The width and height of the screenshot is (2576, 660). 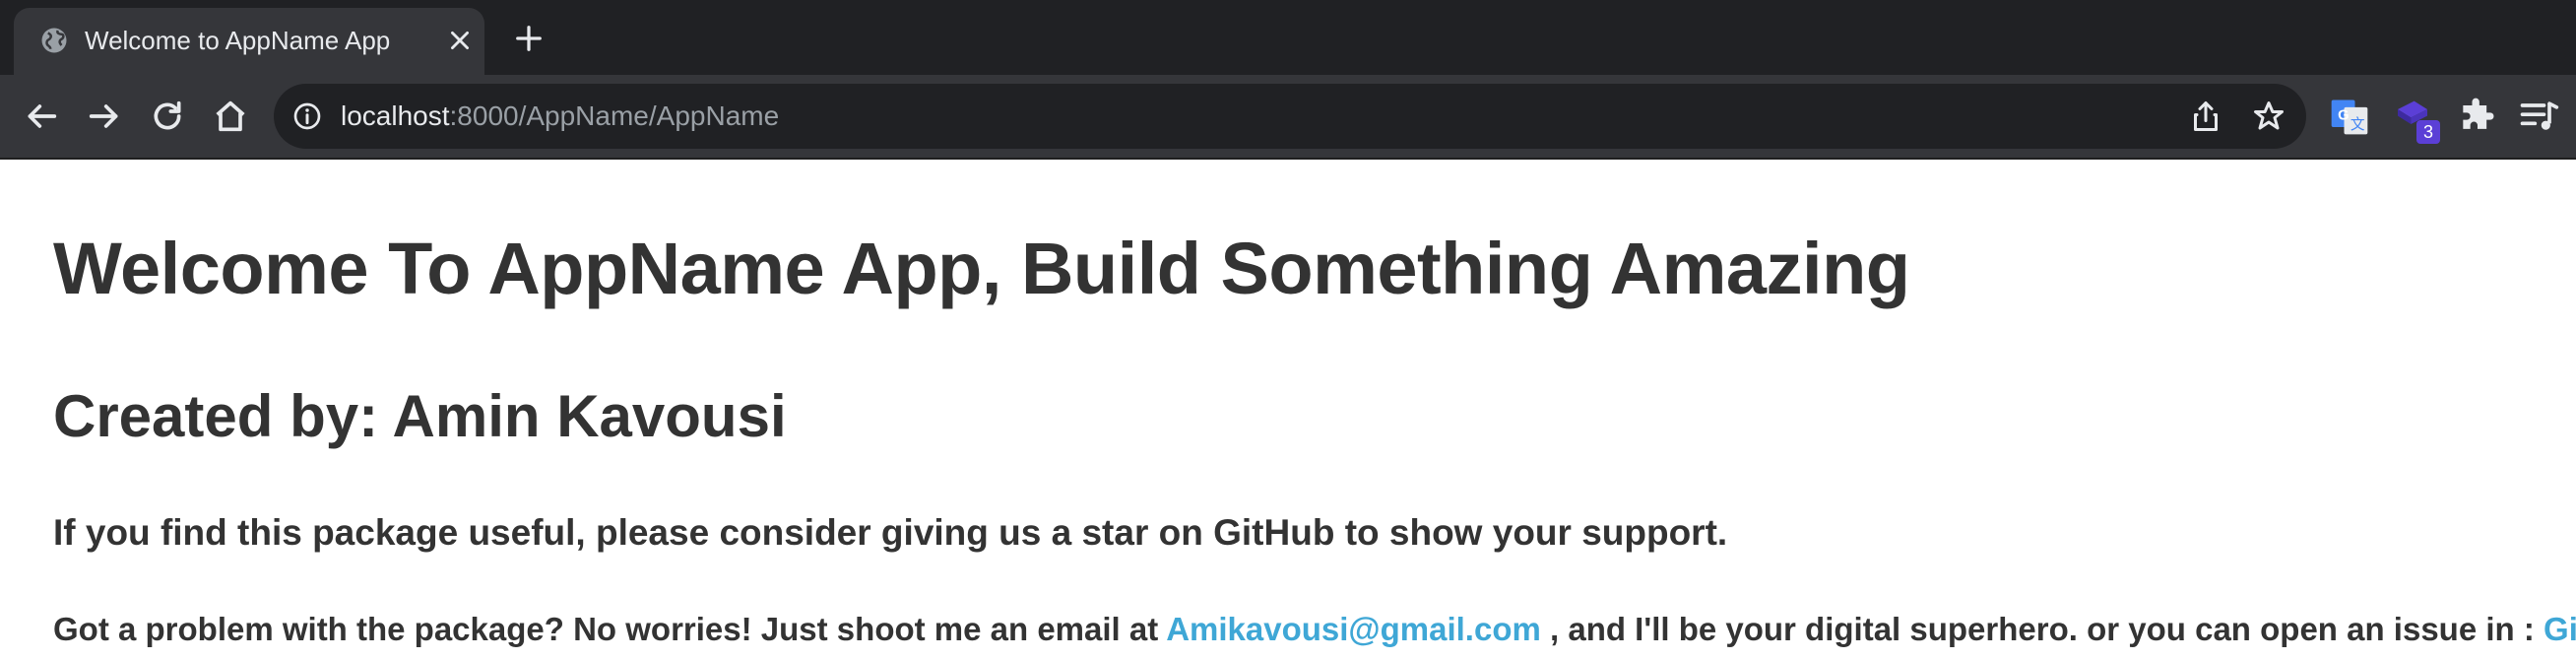 What do you see at coordinates (2358, 124) in the screenshot?
I see `svg-text: 文` at bounding box center [2358, 124].